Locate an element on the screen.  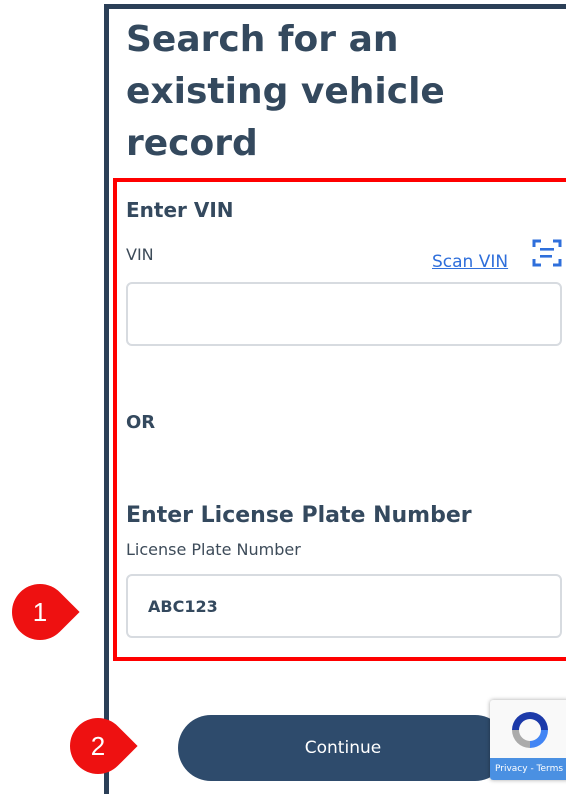
callout-number-1: 1 is located at coordinates (40, 612).